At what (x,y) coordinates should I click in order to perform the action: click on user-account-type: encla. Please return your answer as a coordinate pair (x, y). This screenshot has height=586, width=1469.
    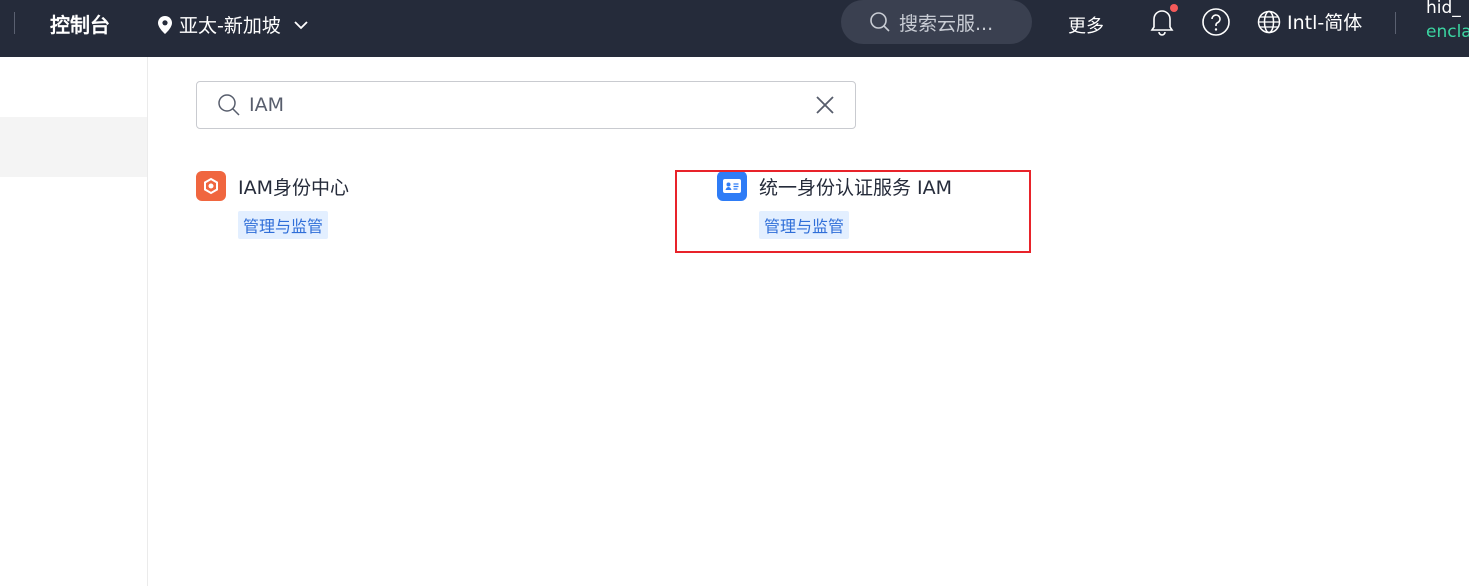
    Looking at the image, I should click on (1447, 32).